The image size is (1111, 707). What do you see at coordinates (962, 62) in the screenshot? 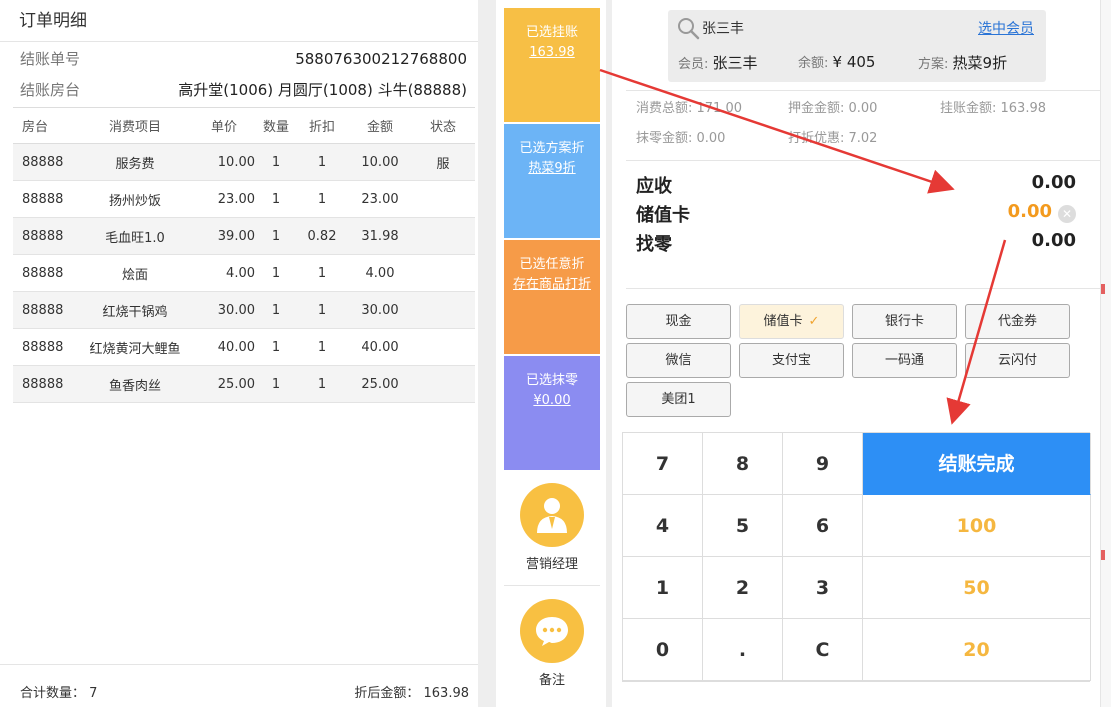
I see `member-plan: 方案: 热菜9折` at bounding box center [962, 62].